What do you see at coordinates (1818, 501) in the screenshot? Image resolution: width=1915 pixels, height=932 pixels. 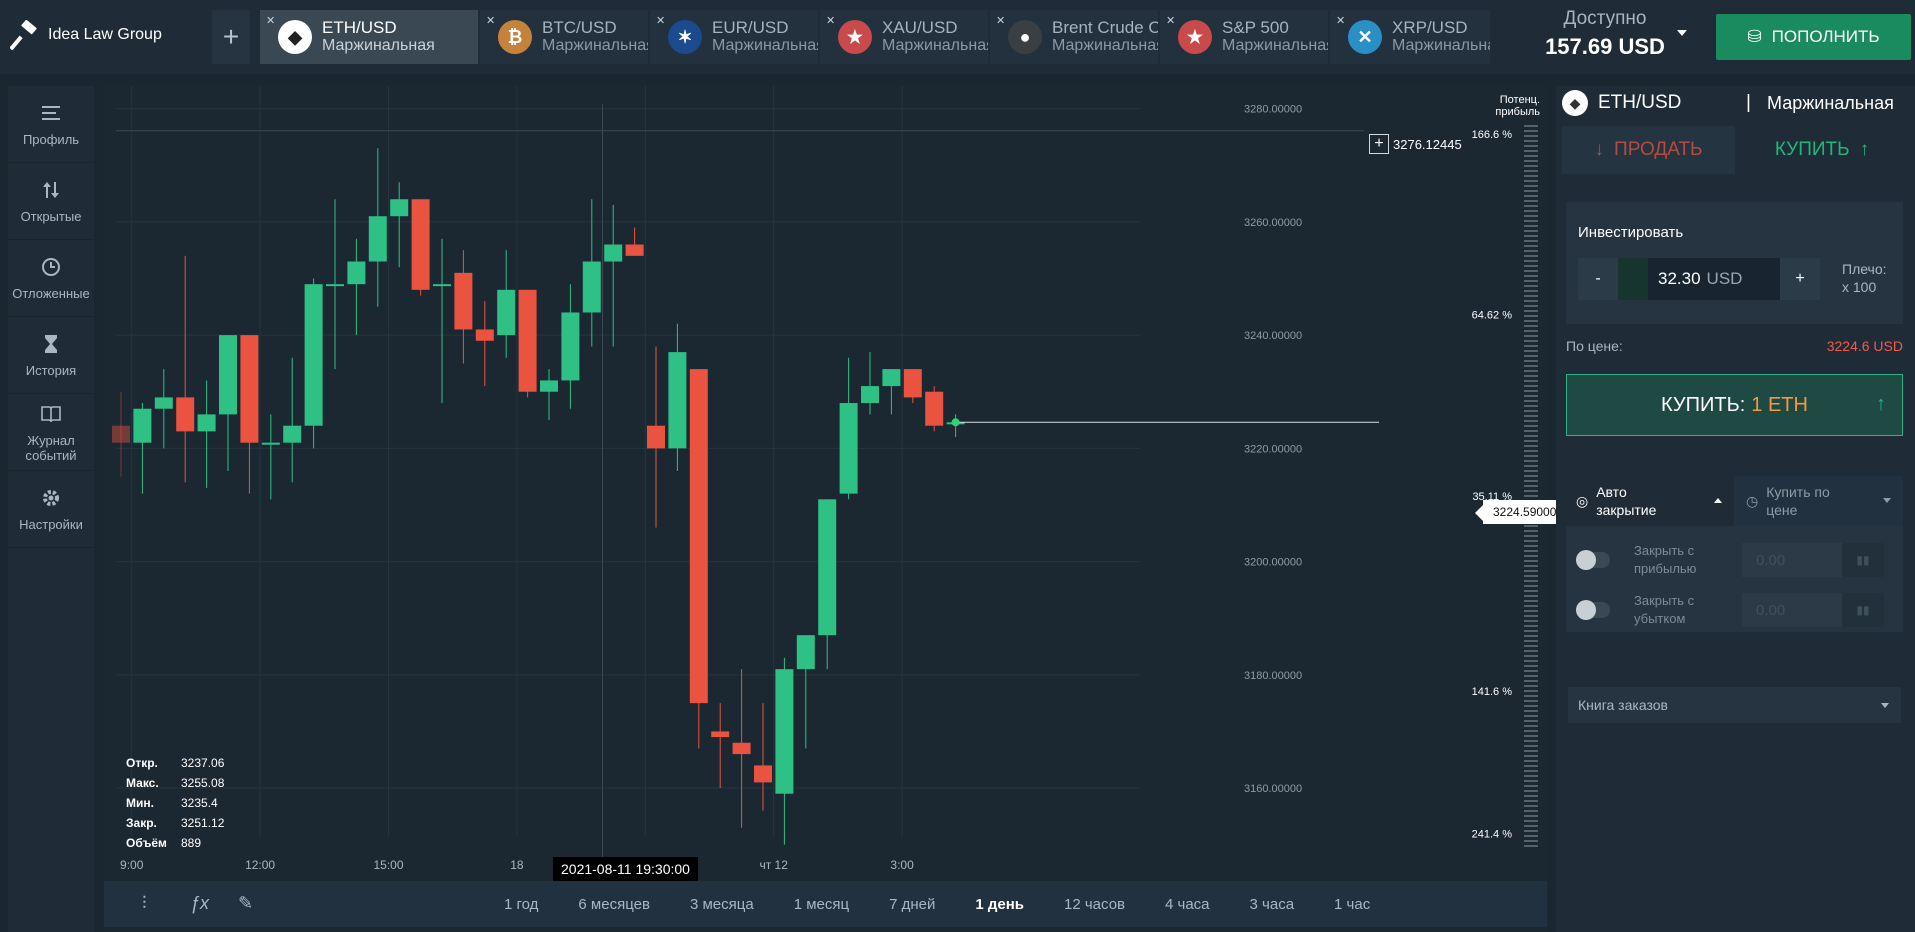 I see `tab-buy-at-price: ◷ Купить по цене` at bounding box center [1818, 501].